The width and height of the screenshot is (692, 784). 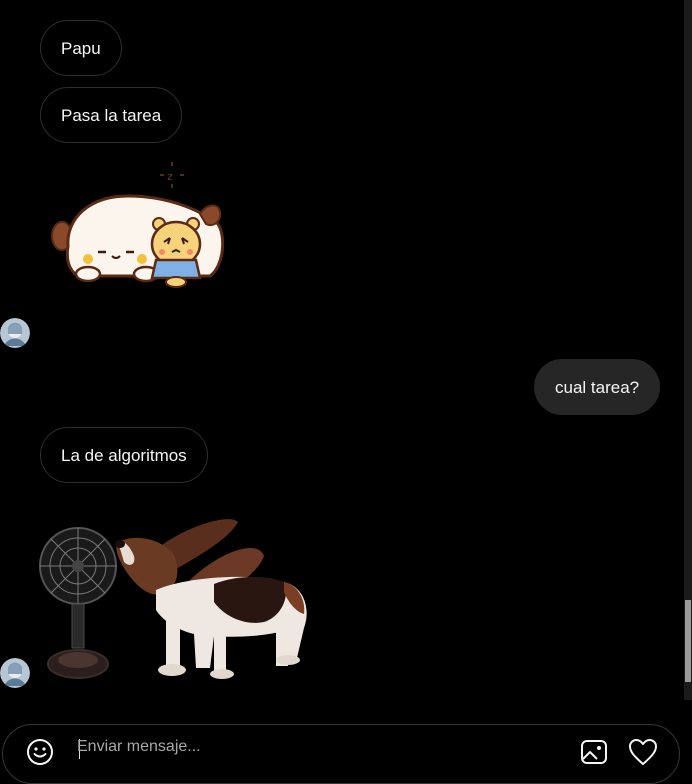 I want to click on outgoing-message: cual tarea?, so click(x=597, y=387).